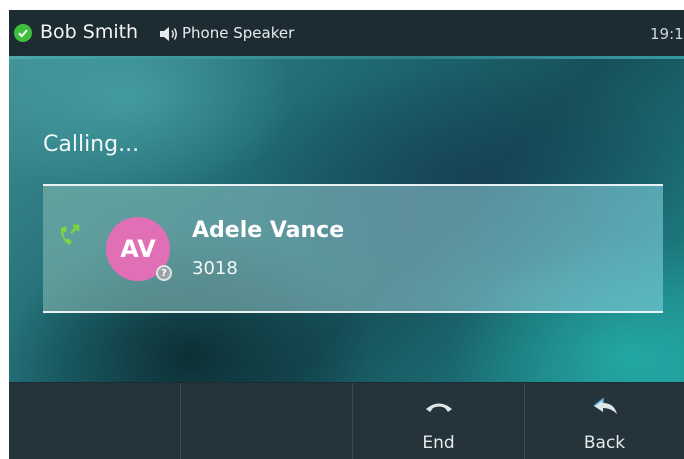  Describe the element at coordinates (346, 33) in the screenshot. I see `status-bar: Bob Smith Phone Speaker 19:1` at that location.